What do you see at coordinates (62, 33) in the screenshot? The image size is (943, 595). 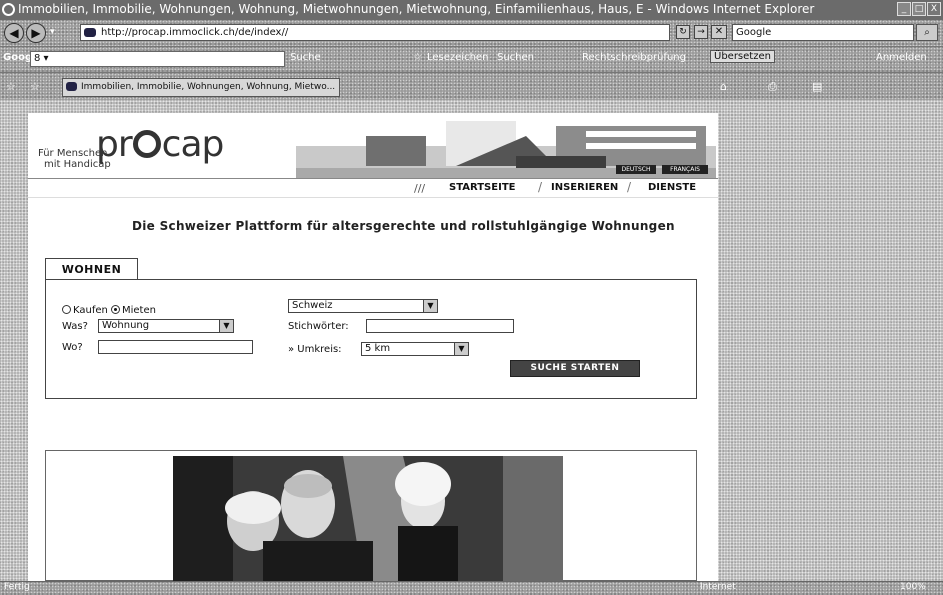 I see `history-dropdown: ▾` at bounding box center [62, 33].